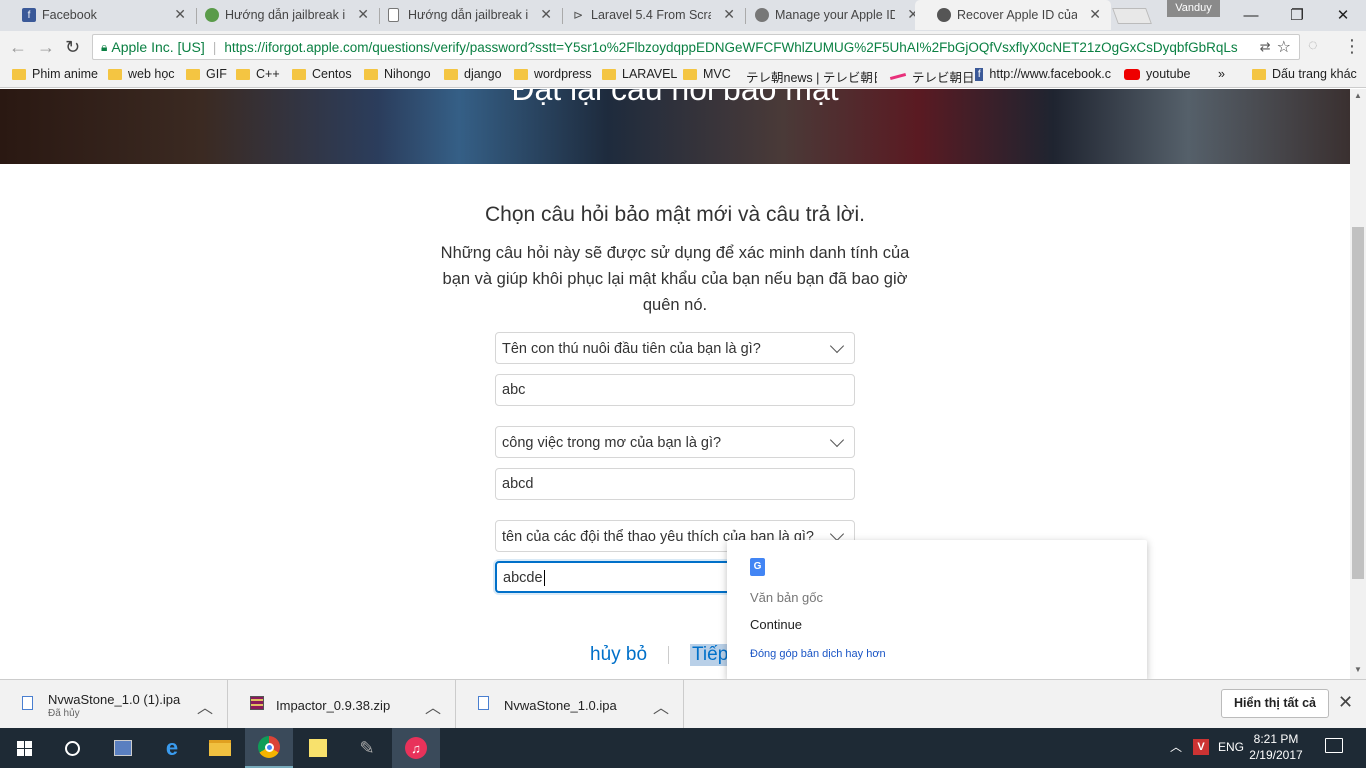  Describe the element at coordinates (808, 76) in the screenshot. I see `bookmark-tv-asahi-news: テレ朝news | テレビ朝日` at that location.